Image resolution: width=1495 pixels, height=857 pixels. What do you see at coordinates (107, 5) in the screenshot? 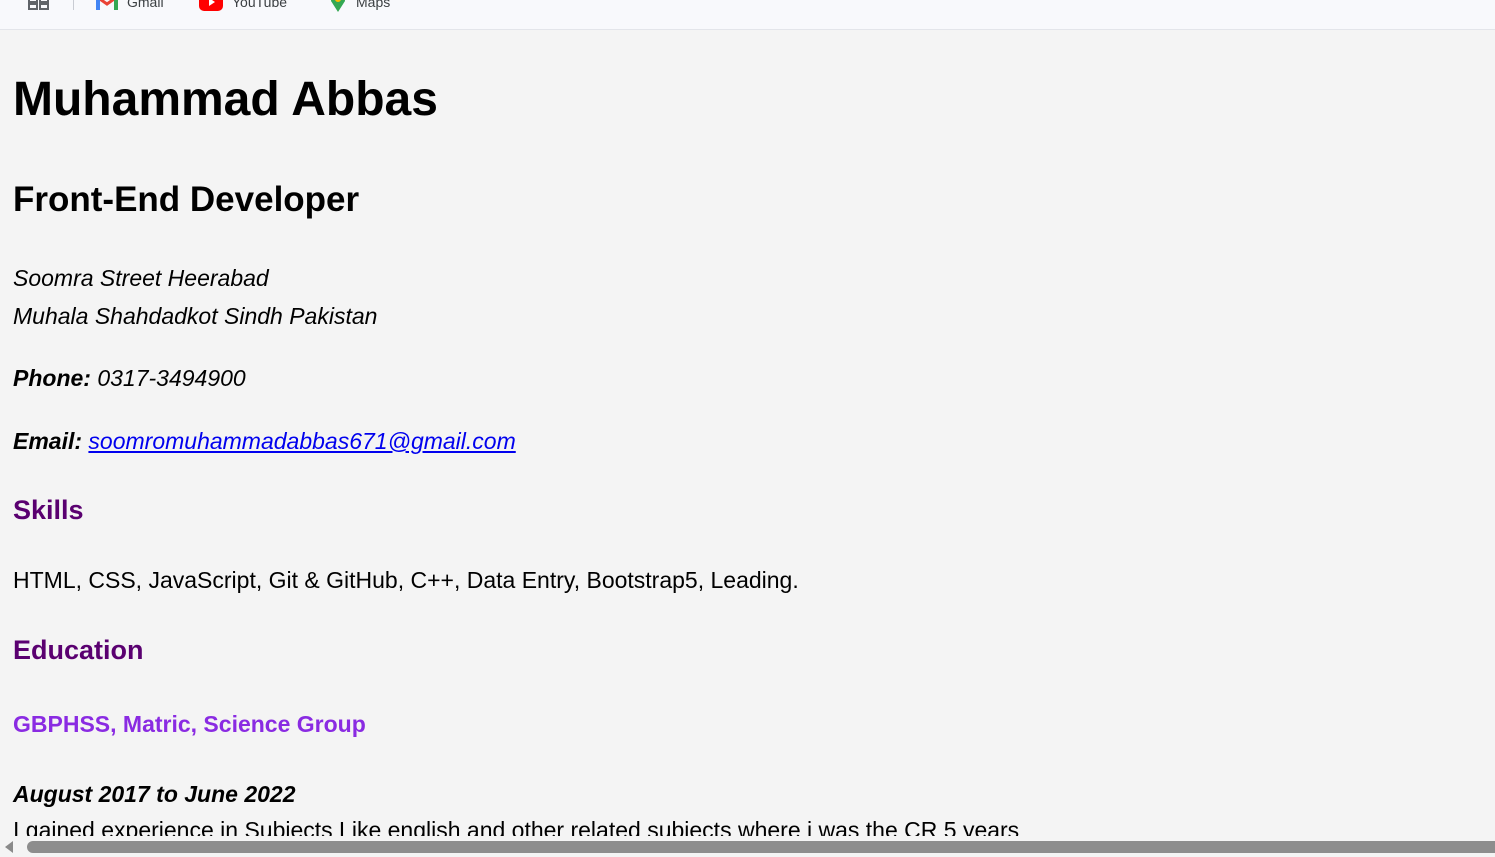
I see `gmail-icon` at bounding box center [107, 5].